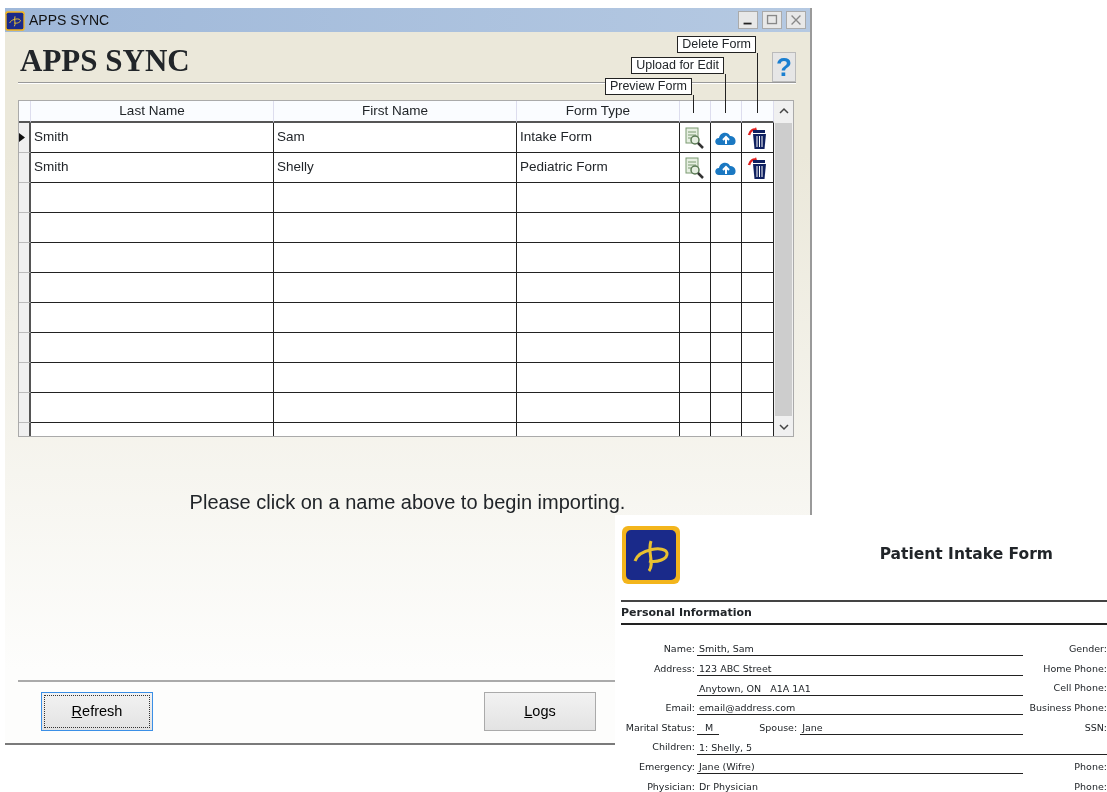  What do you see at coordinates (407, 502) in the screenshot?
I see `instruction-text: Please click on a name above to begin importing.` at bounding box center [407, 502].